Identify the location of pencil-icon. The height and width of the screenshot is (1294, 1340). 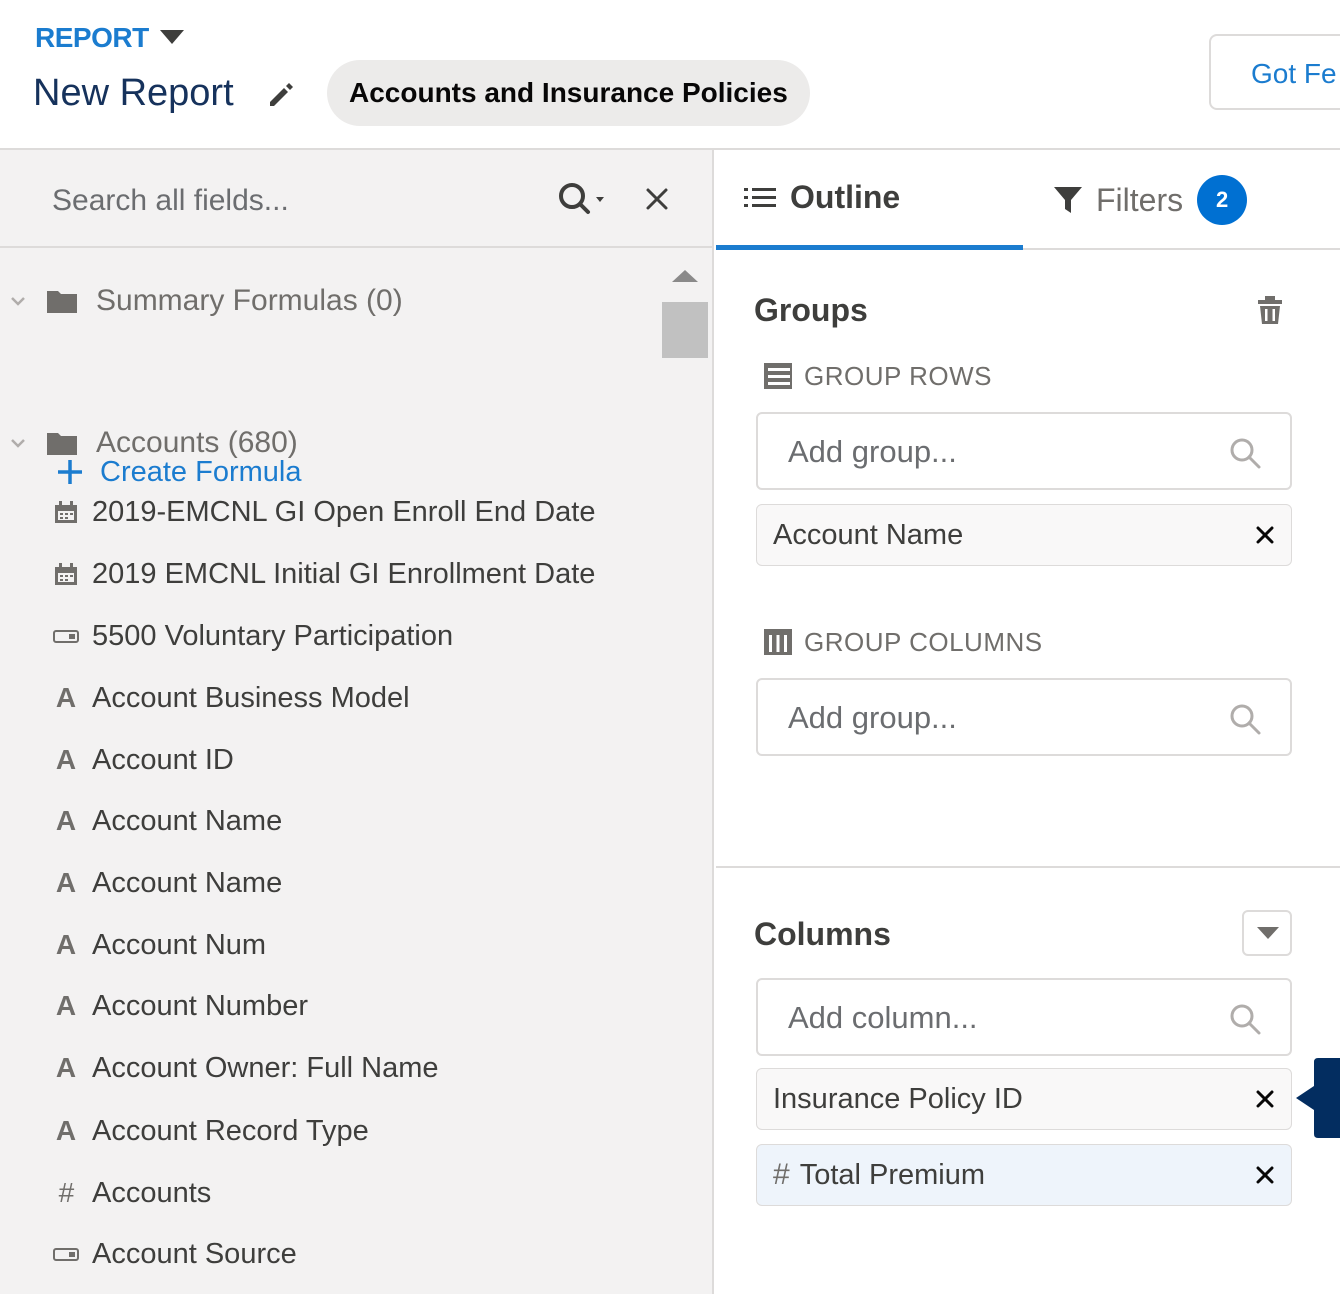
(280, 94).